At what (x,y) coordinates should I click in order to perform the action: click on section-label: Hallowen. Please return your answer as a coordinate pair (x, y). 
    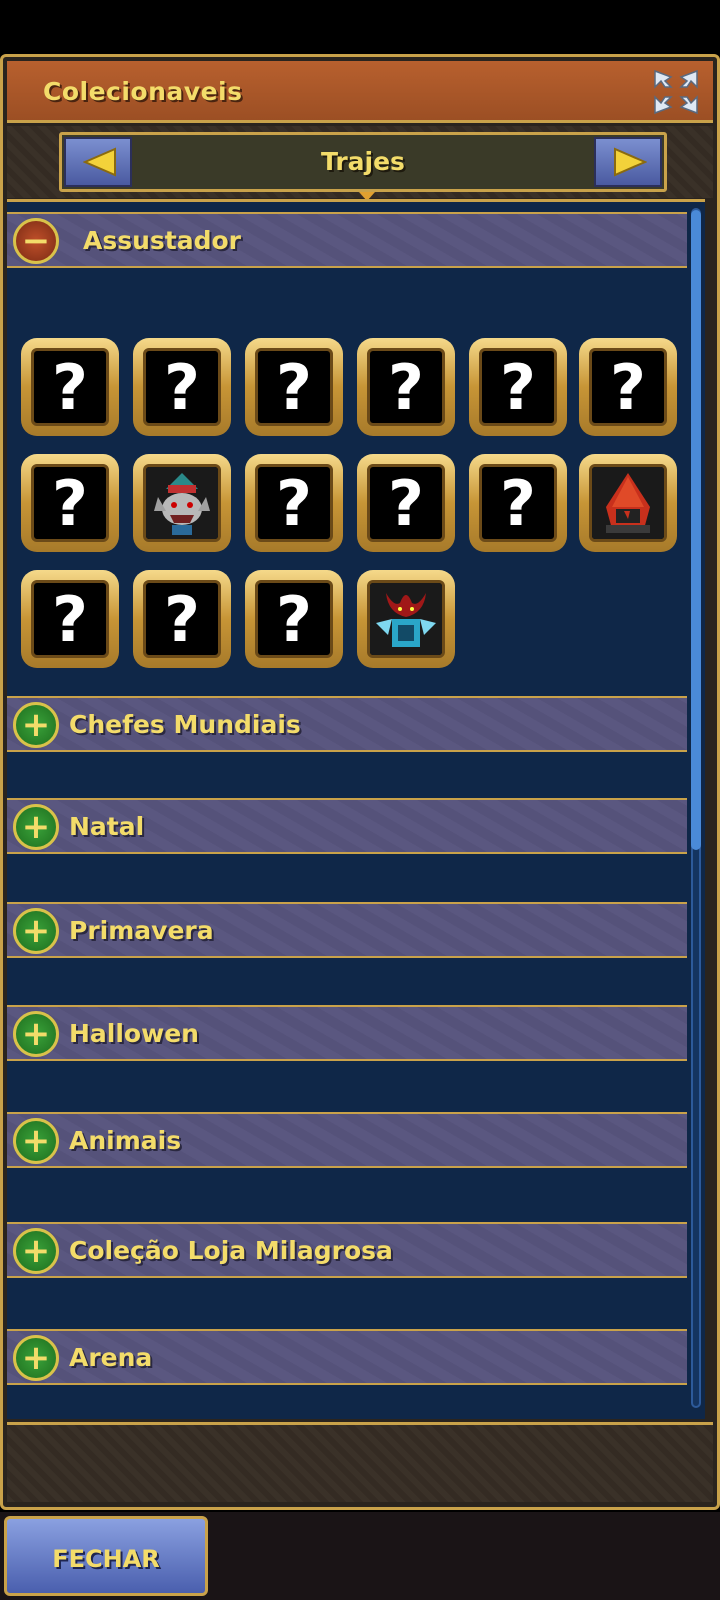
    Looking at the image, I should click on (134, 1033).